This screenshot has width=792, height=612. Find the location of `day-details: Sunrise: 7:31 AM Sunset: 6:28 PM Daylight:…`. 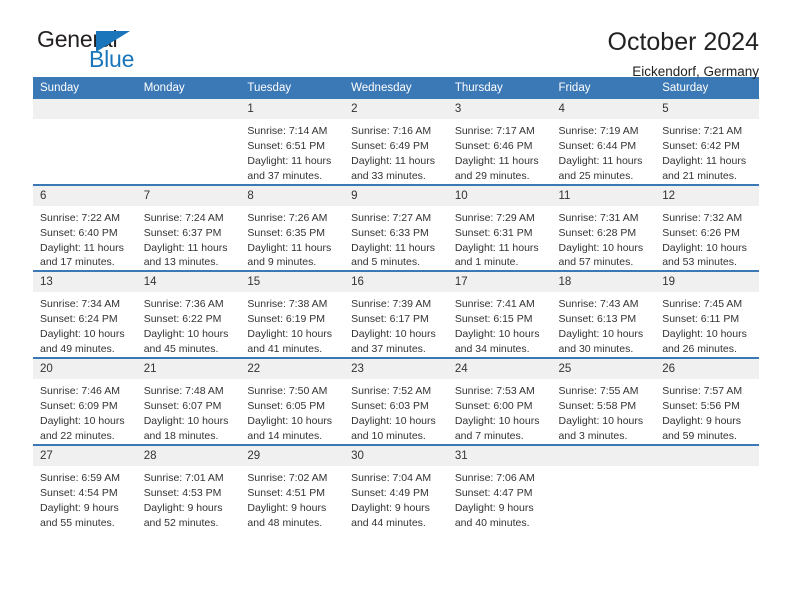

day-details: Sunrise: 7:31 AM Sunset: 6:28 PM Daylight:… is located at coordinates (604, 238).